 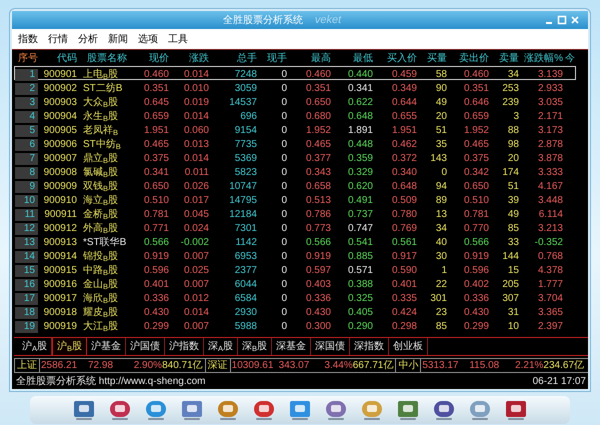 What do you see at coordinates (295, 143) in the screenshot?
I see `table-row: 6 900906 ST中纺$_{B}$ 0.465 0.013 7735 0 0.465 0.448 0.462 35 0.465 98 2.878` at bounding box center [295, 143].